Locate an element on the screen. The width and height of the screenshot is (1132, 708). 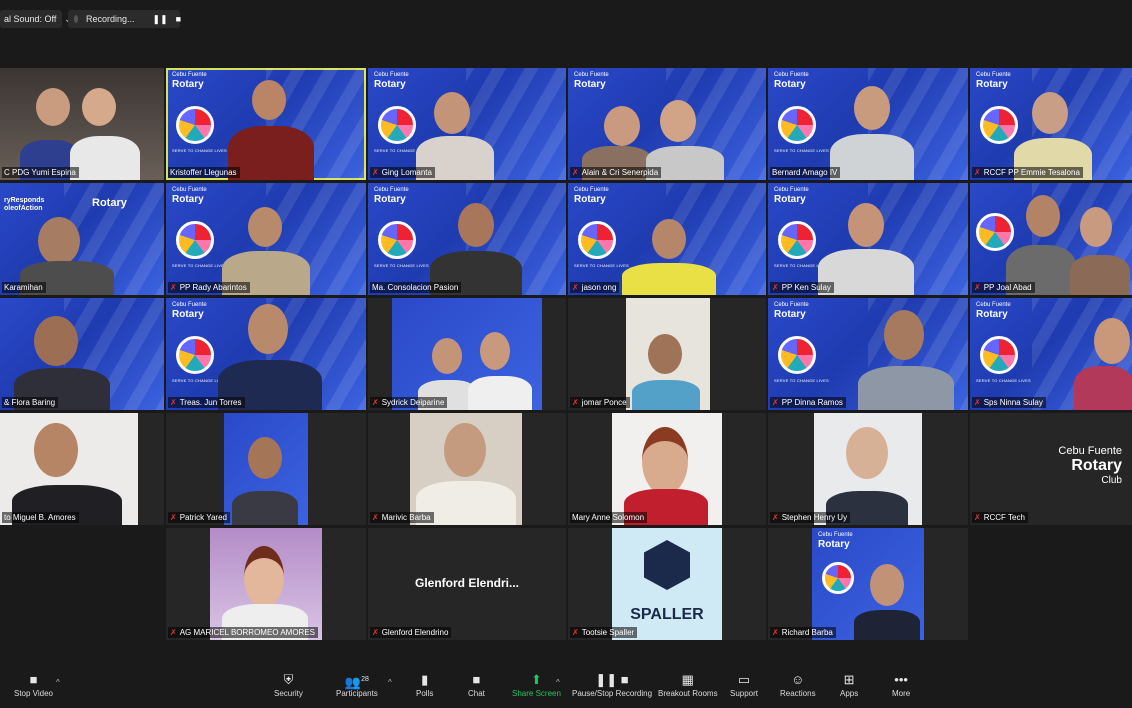
participant-name: ✗ Glenford Elendrino is located at coordinates (411, 632).